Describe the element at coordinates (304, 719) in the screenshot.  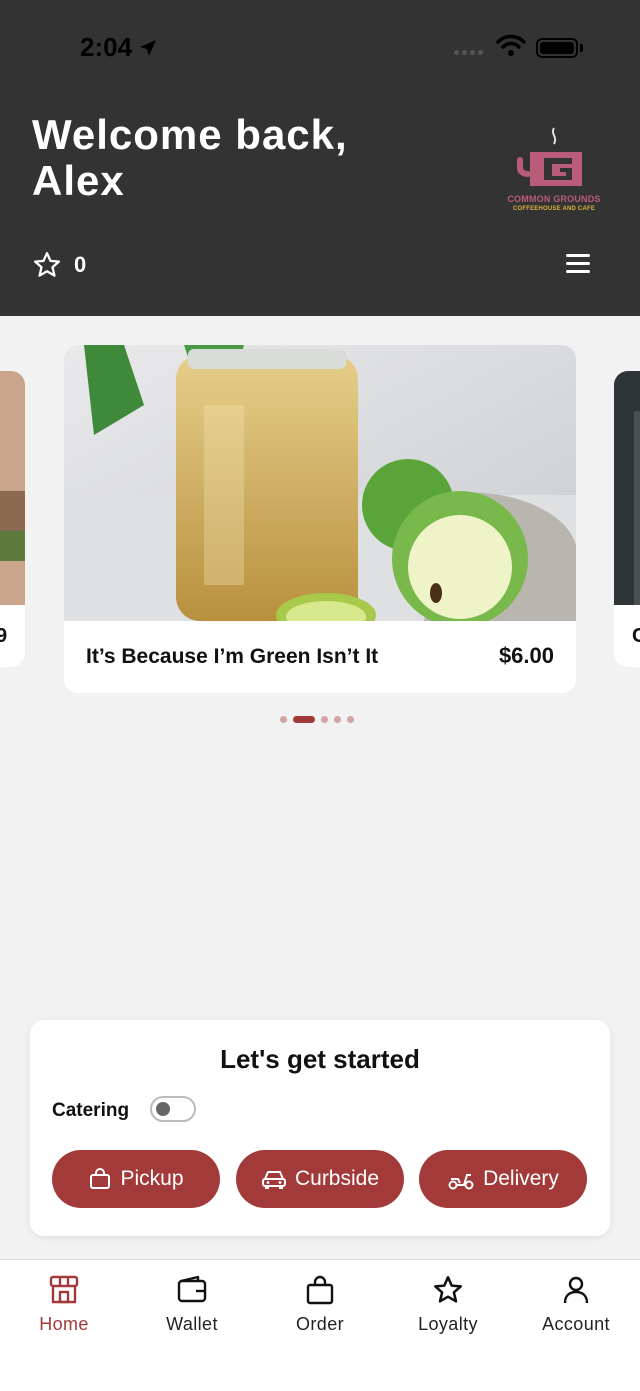
I see `carousel-dot-2-active` at that location.